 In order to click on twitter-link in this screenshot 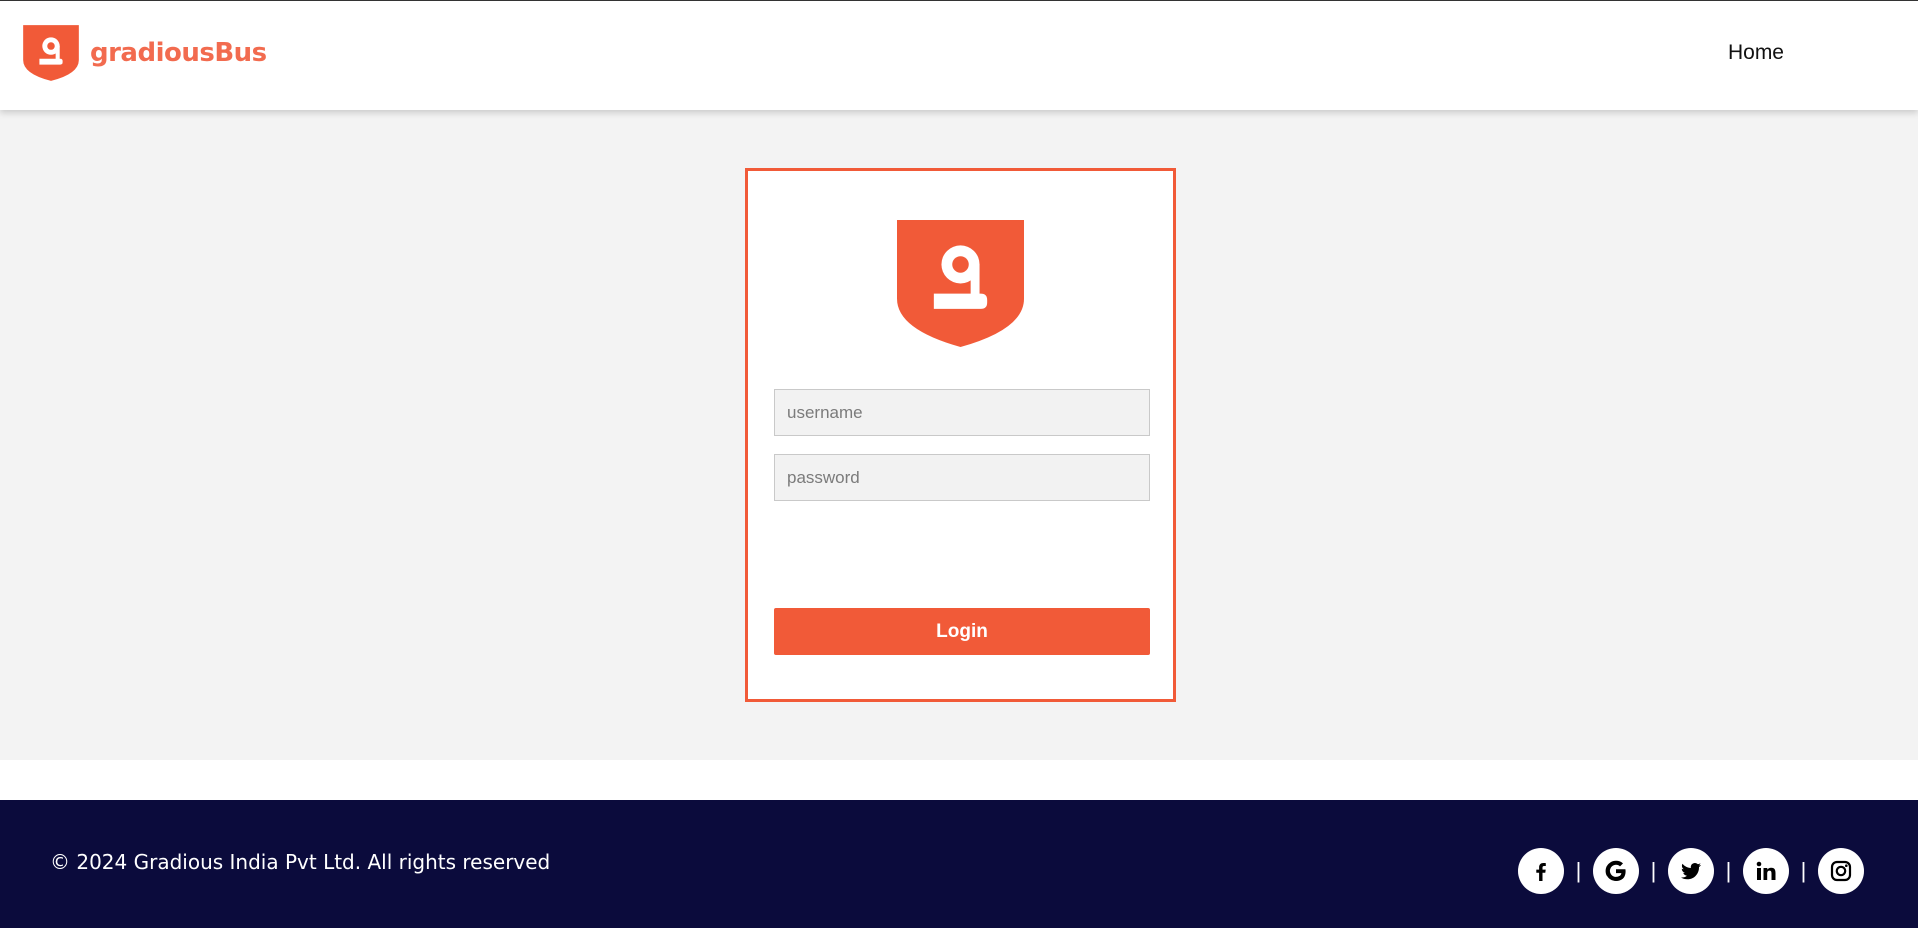, I will do `click(1691, 871)`.